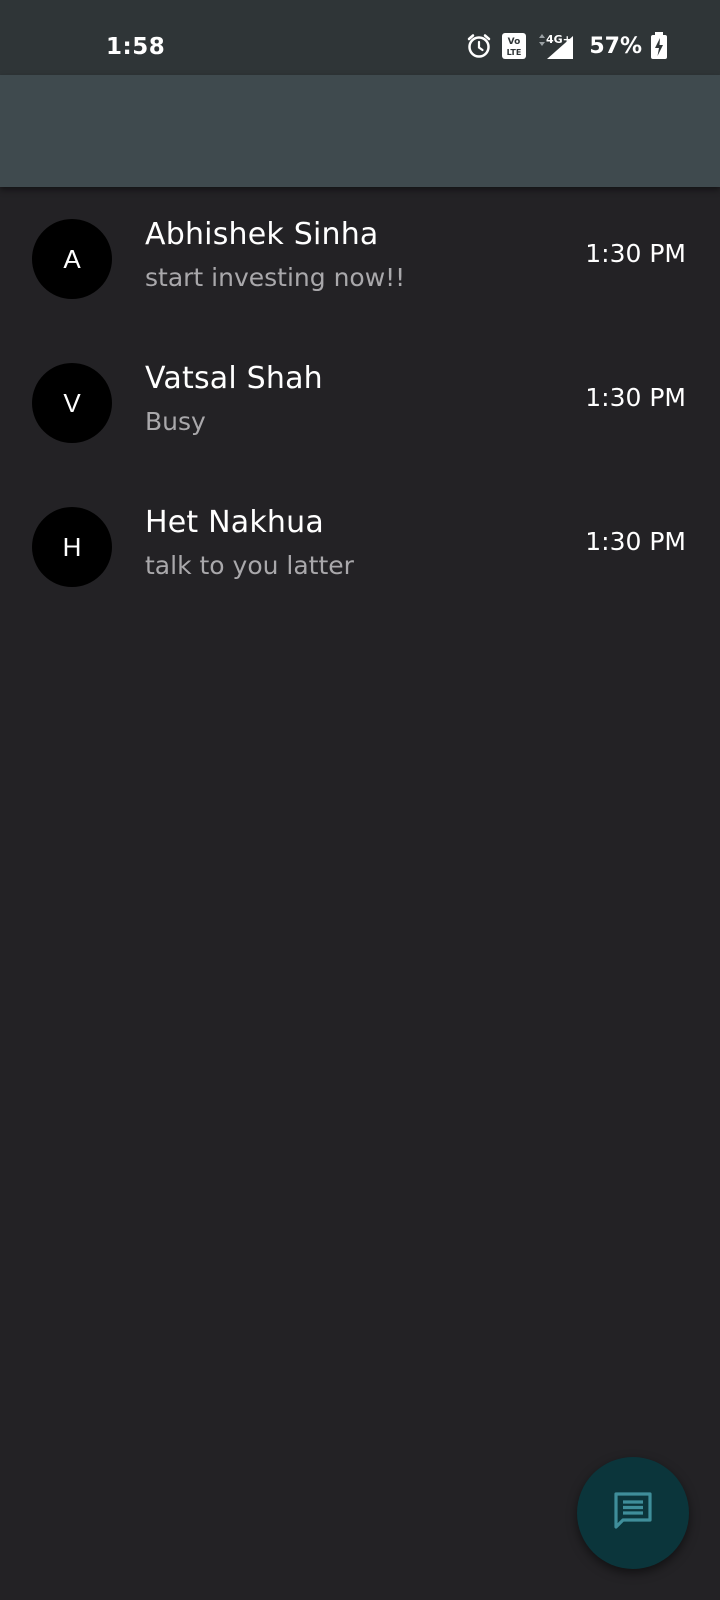  I want to click on chat-name: Vatsal Shah, so click(234, 378).